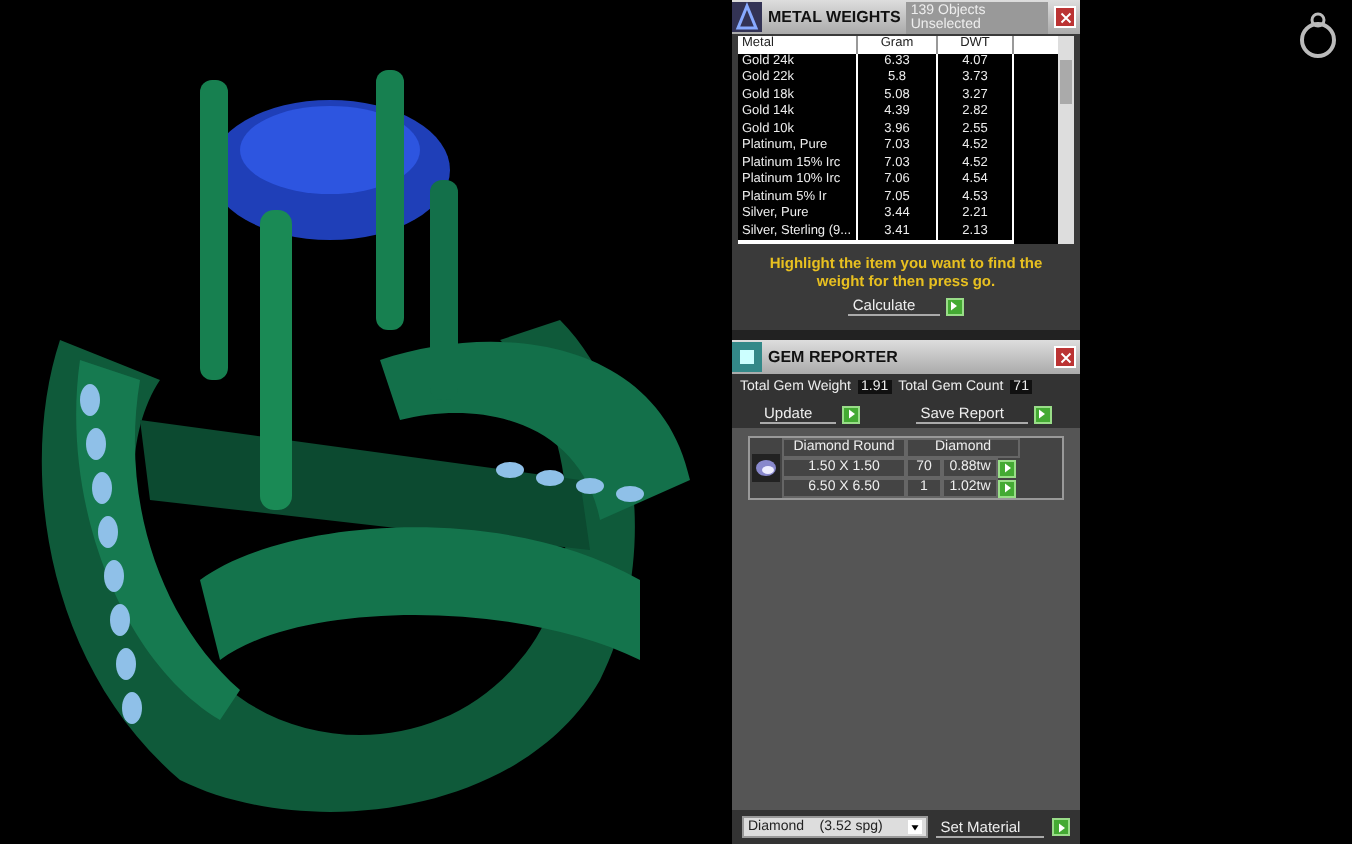 The image size is (1352, 844). I want to click on set-material-button, so click(1061, 827).